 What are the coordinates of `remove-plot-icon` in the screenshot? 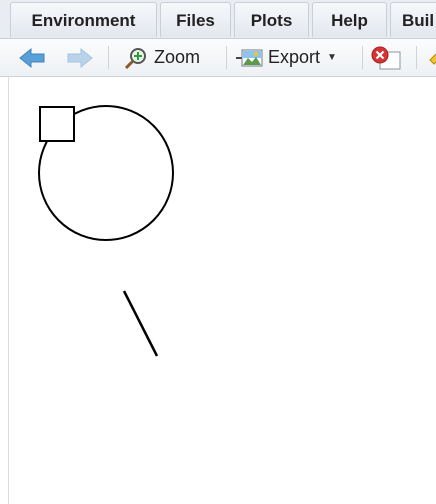 It's located at (386, 57).